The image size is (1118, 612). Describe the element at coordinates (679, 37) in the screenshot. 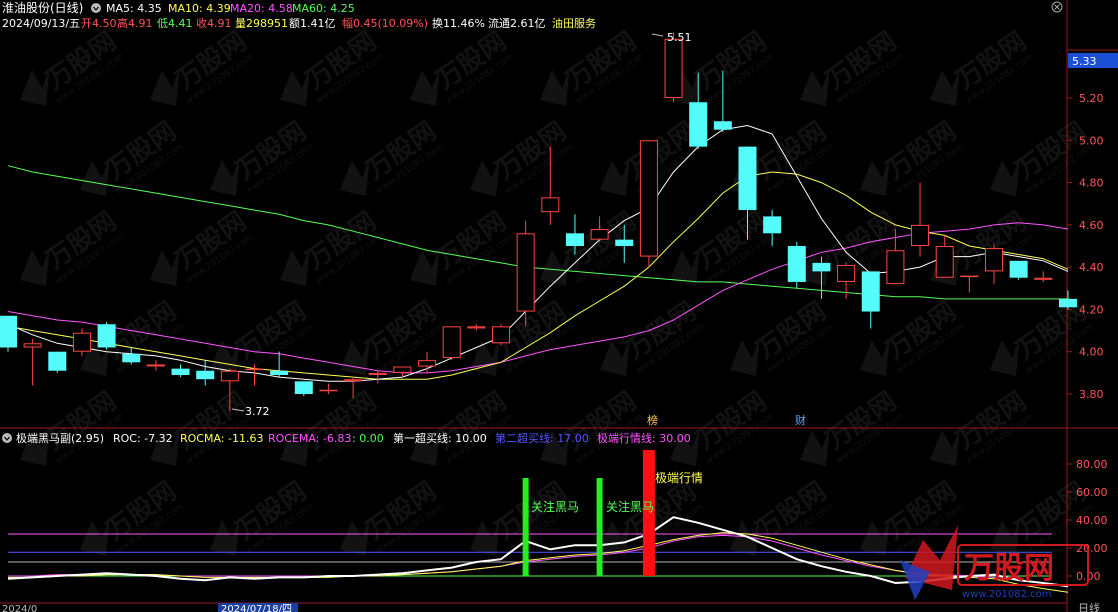

I see `high-price-label: 5.51` at that location.